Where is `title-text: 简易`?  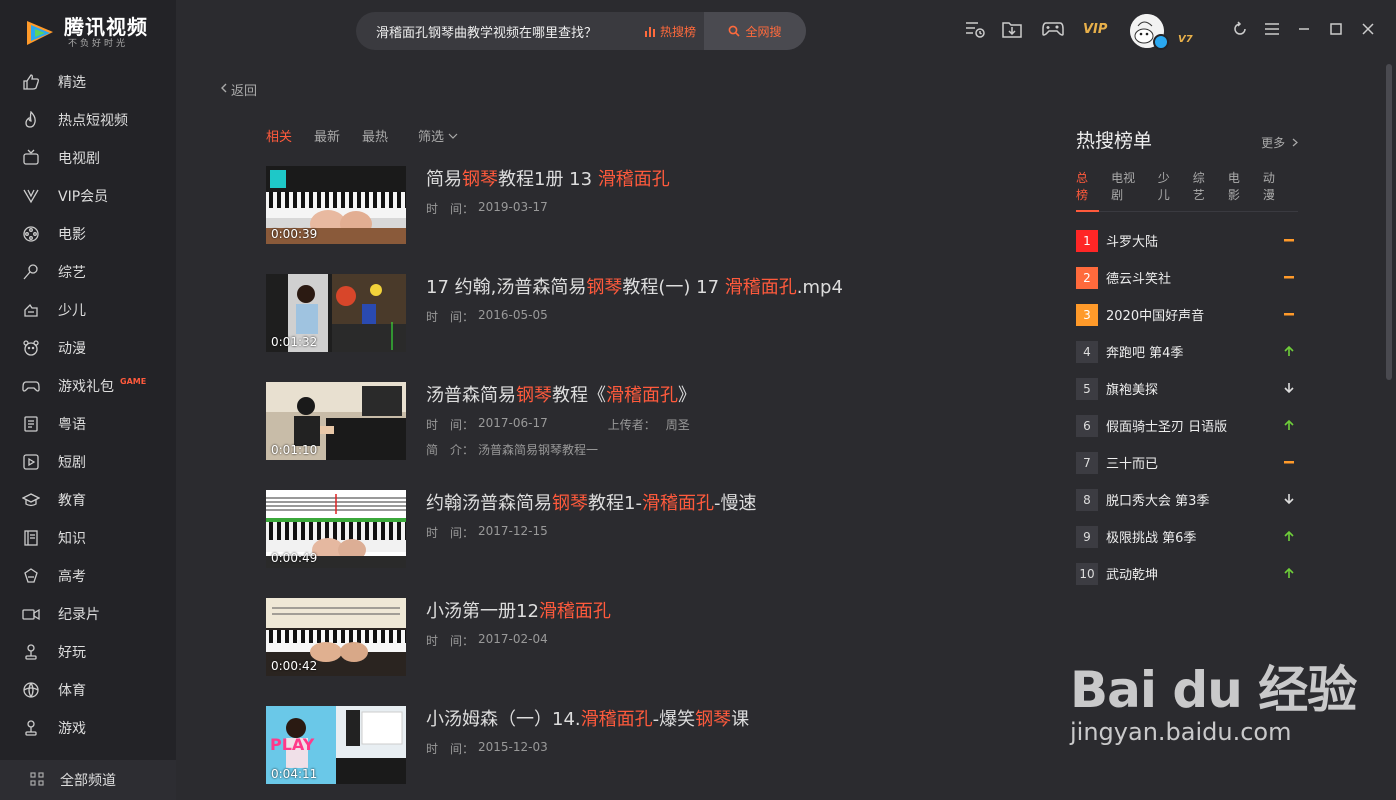 title-text: 简易 is located at coordinates (444, 179).